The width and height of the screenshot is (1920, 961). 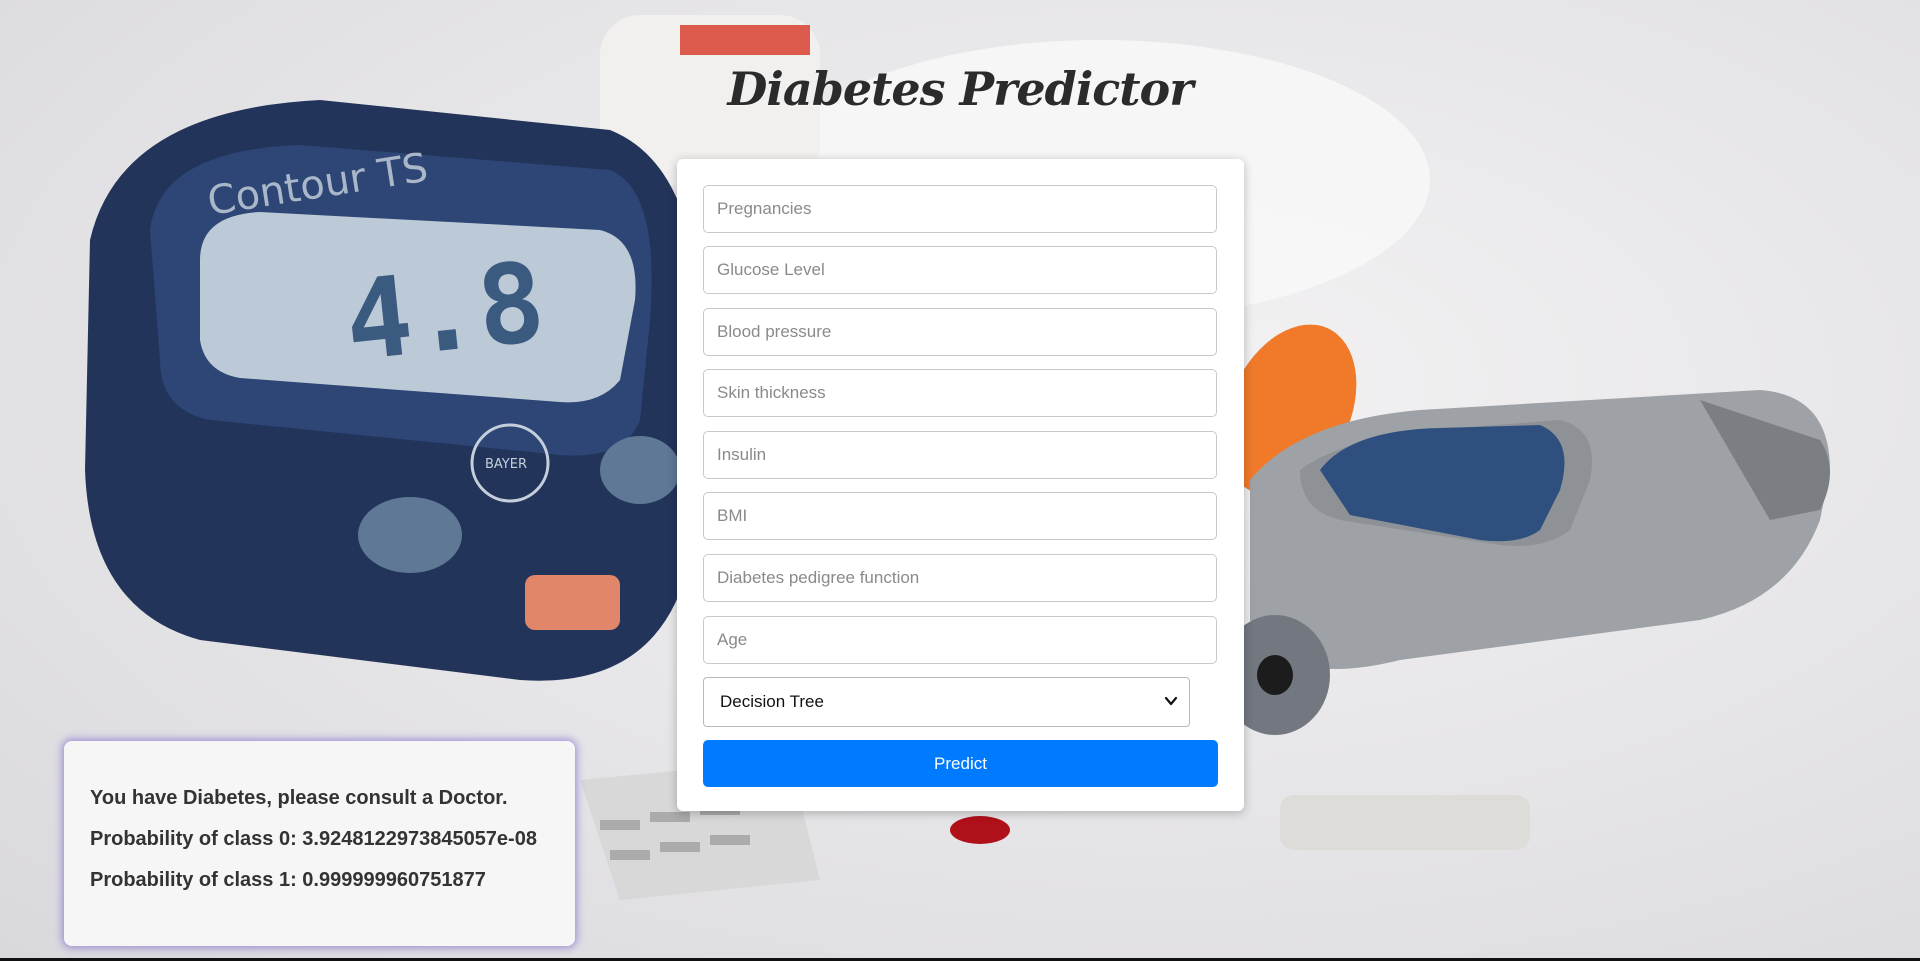 I want to click on age-input, so click(x=960, y=640).